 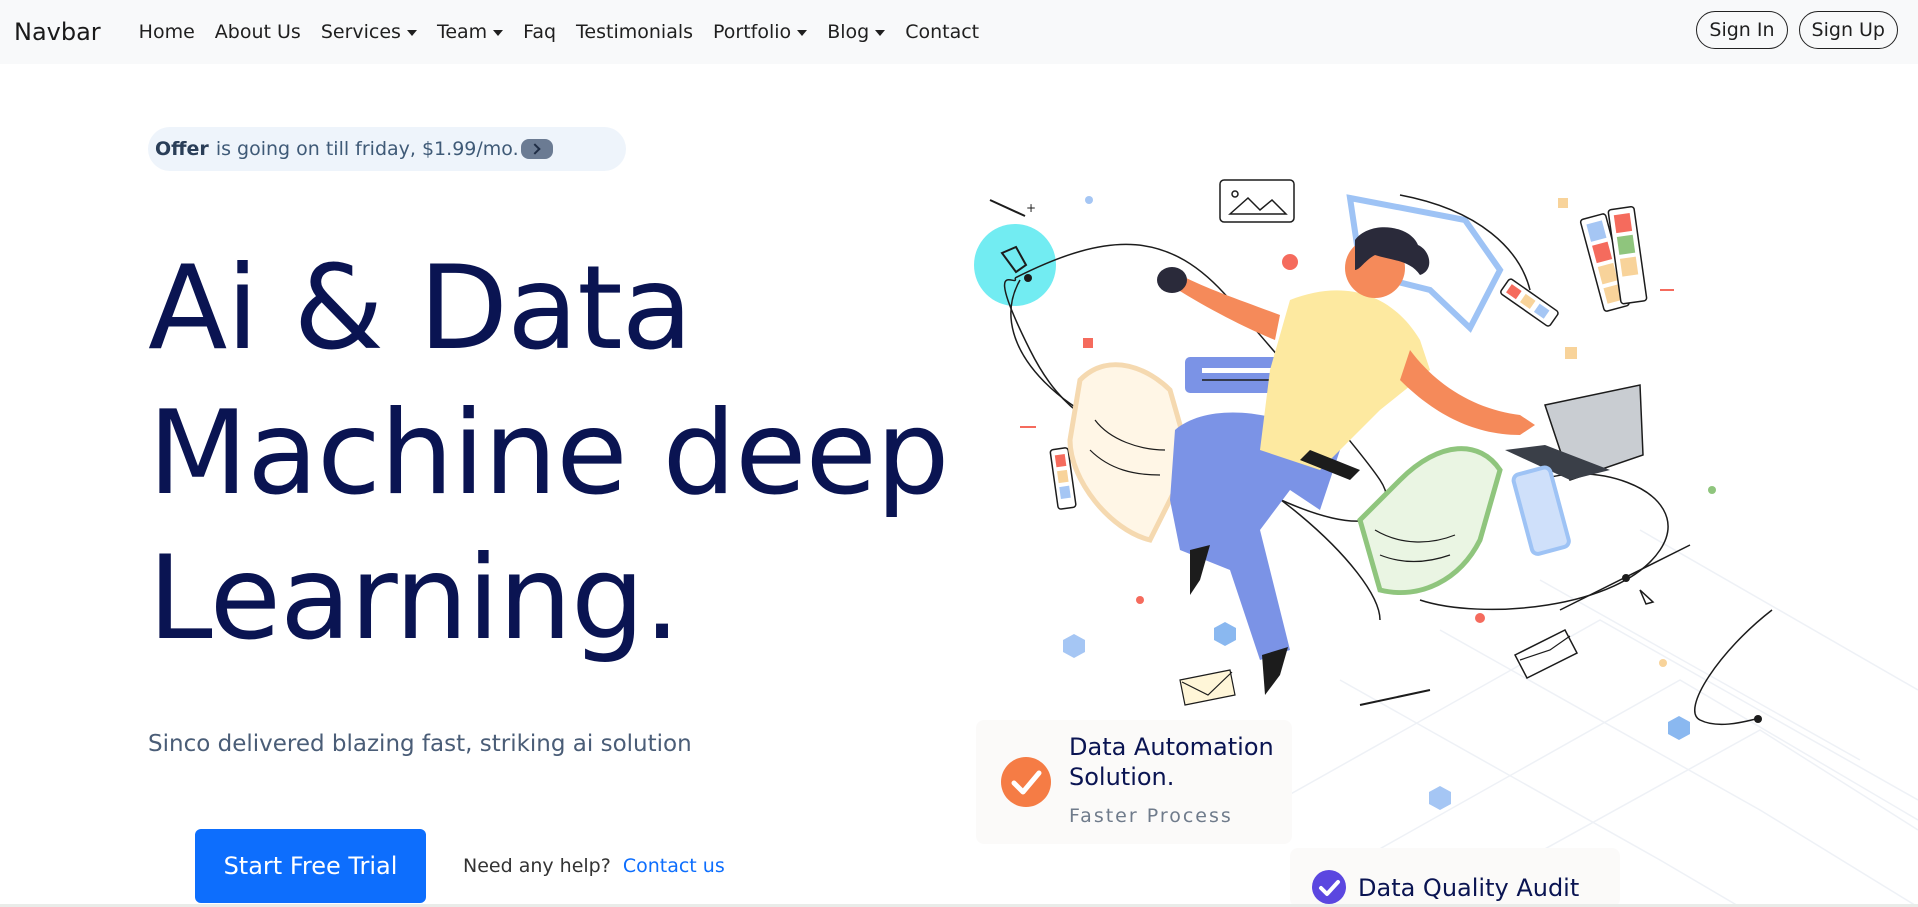 I want to click on card-title: Data Quality Audit, so click(x=1469, y=888).